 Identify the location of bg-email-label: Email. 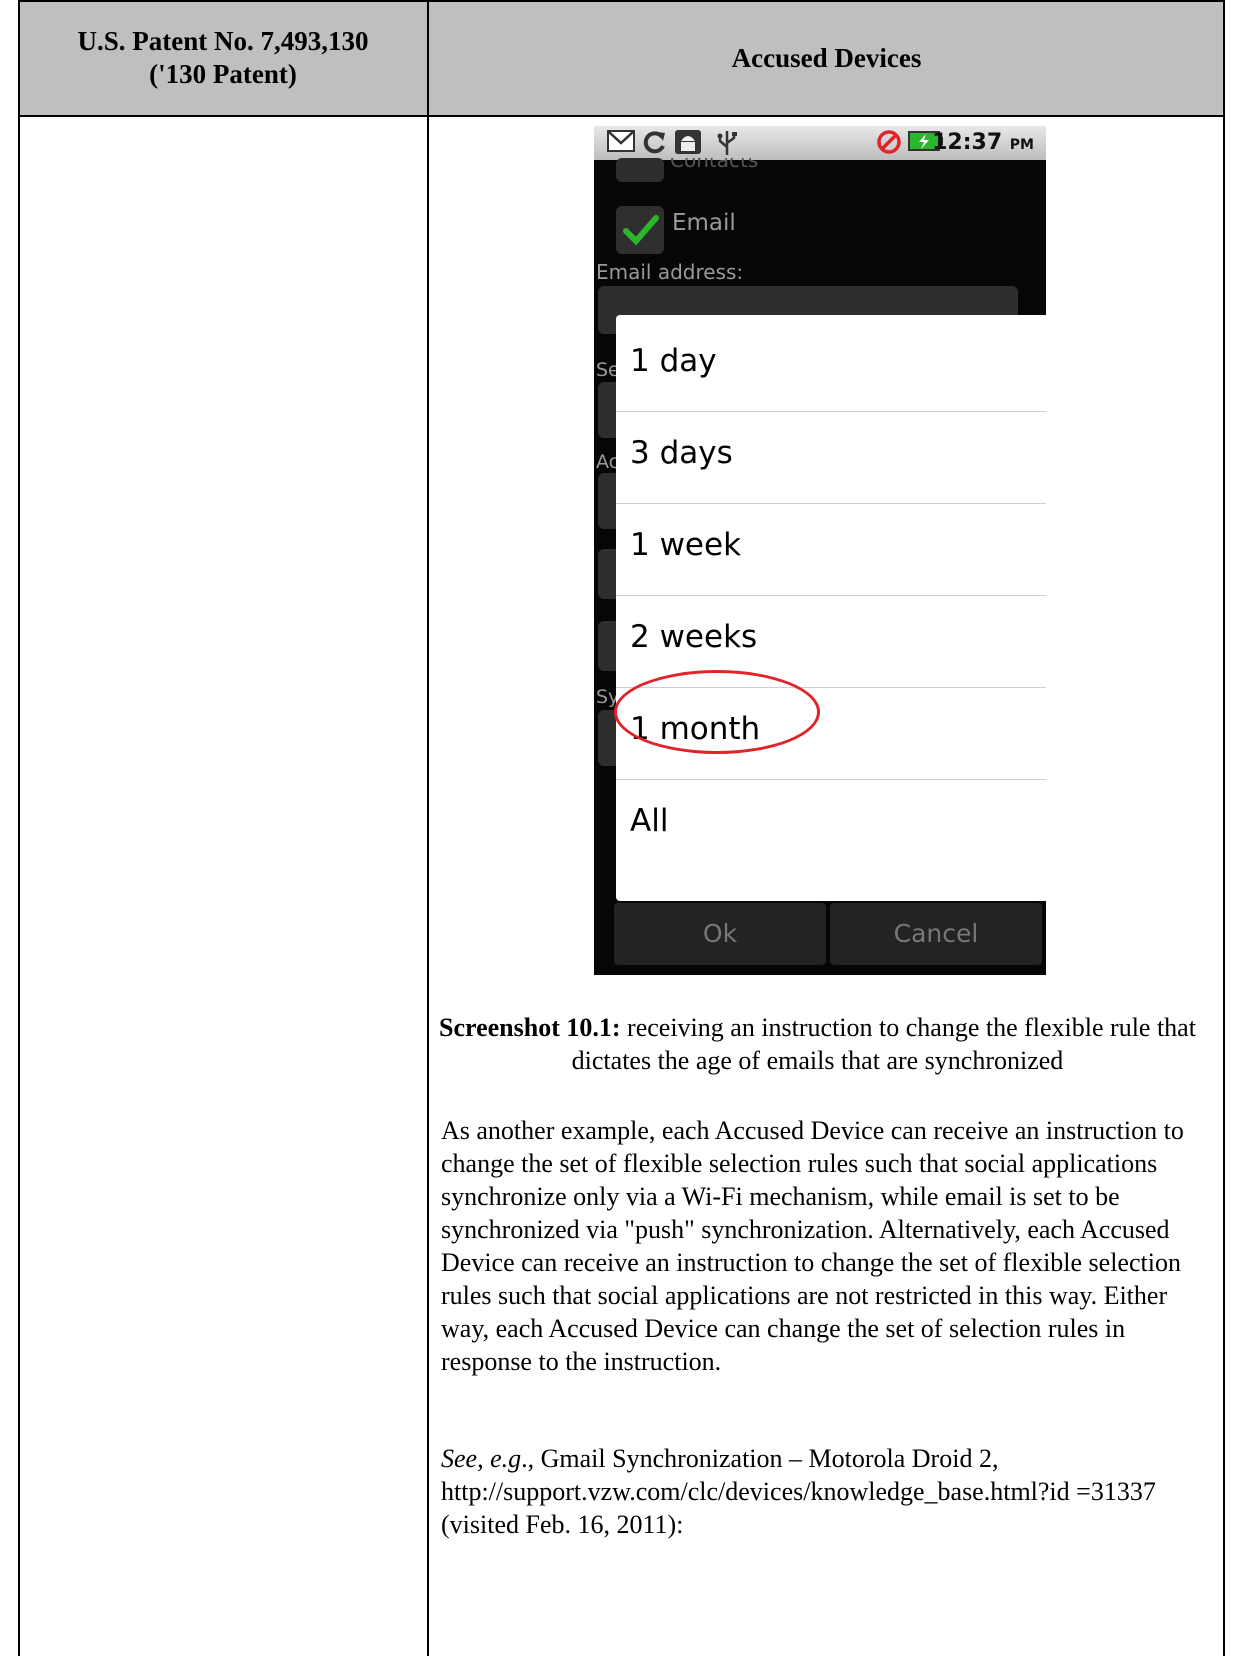
(704, 223).